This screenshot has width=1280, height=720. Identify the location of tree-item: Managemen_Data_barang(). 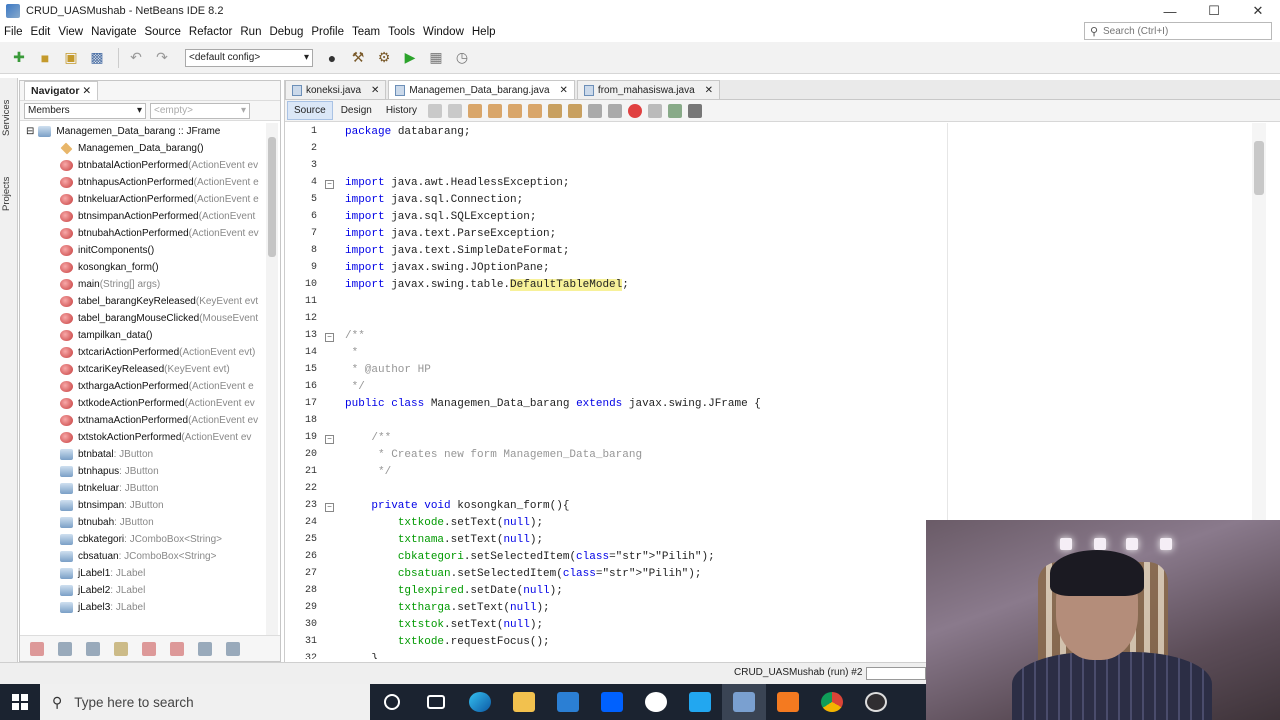
(144, 148).